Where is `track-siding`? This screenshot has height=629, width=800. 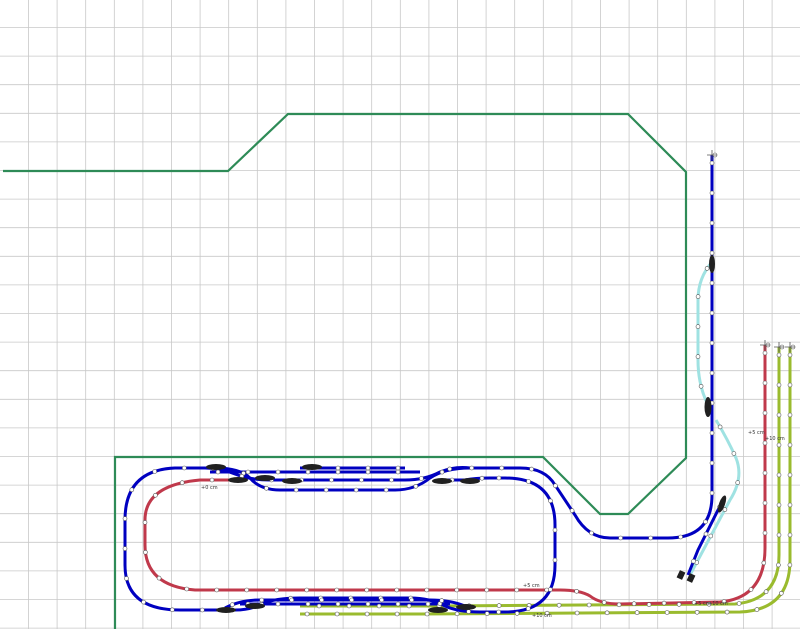 track-siding is located at coordinates (714, 418).